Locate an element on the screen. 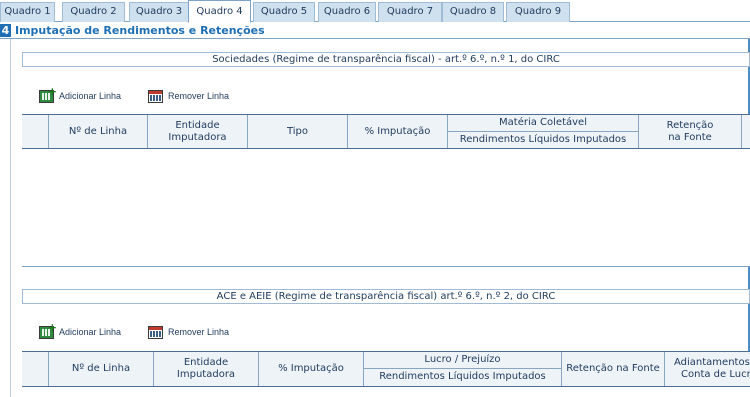  table1-col-retencao-line1: Retenção is located at coordinates (690, 125).